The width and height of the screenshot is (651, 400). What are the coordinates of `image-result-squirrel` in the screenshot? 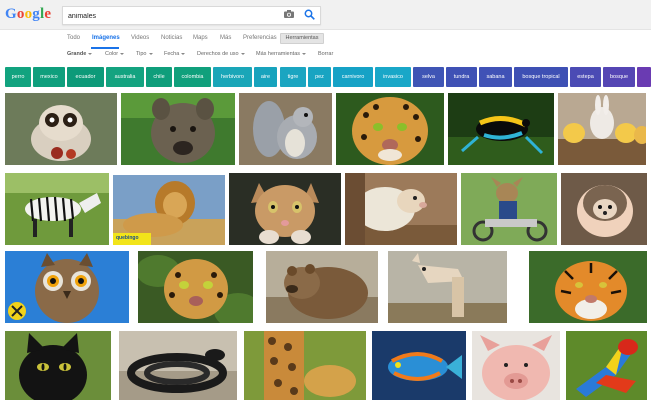 It's located at (285, 129).